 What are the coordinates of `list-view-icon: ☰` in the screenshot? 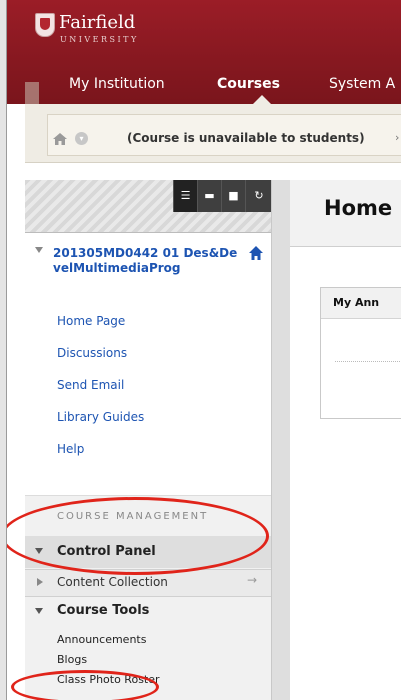 It's located at (185, 196).